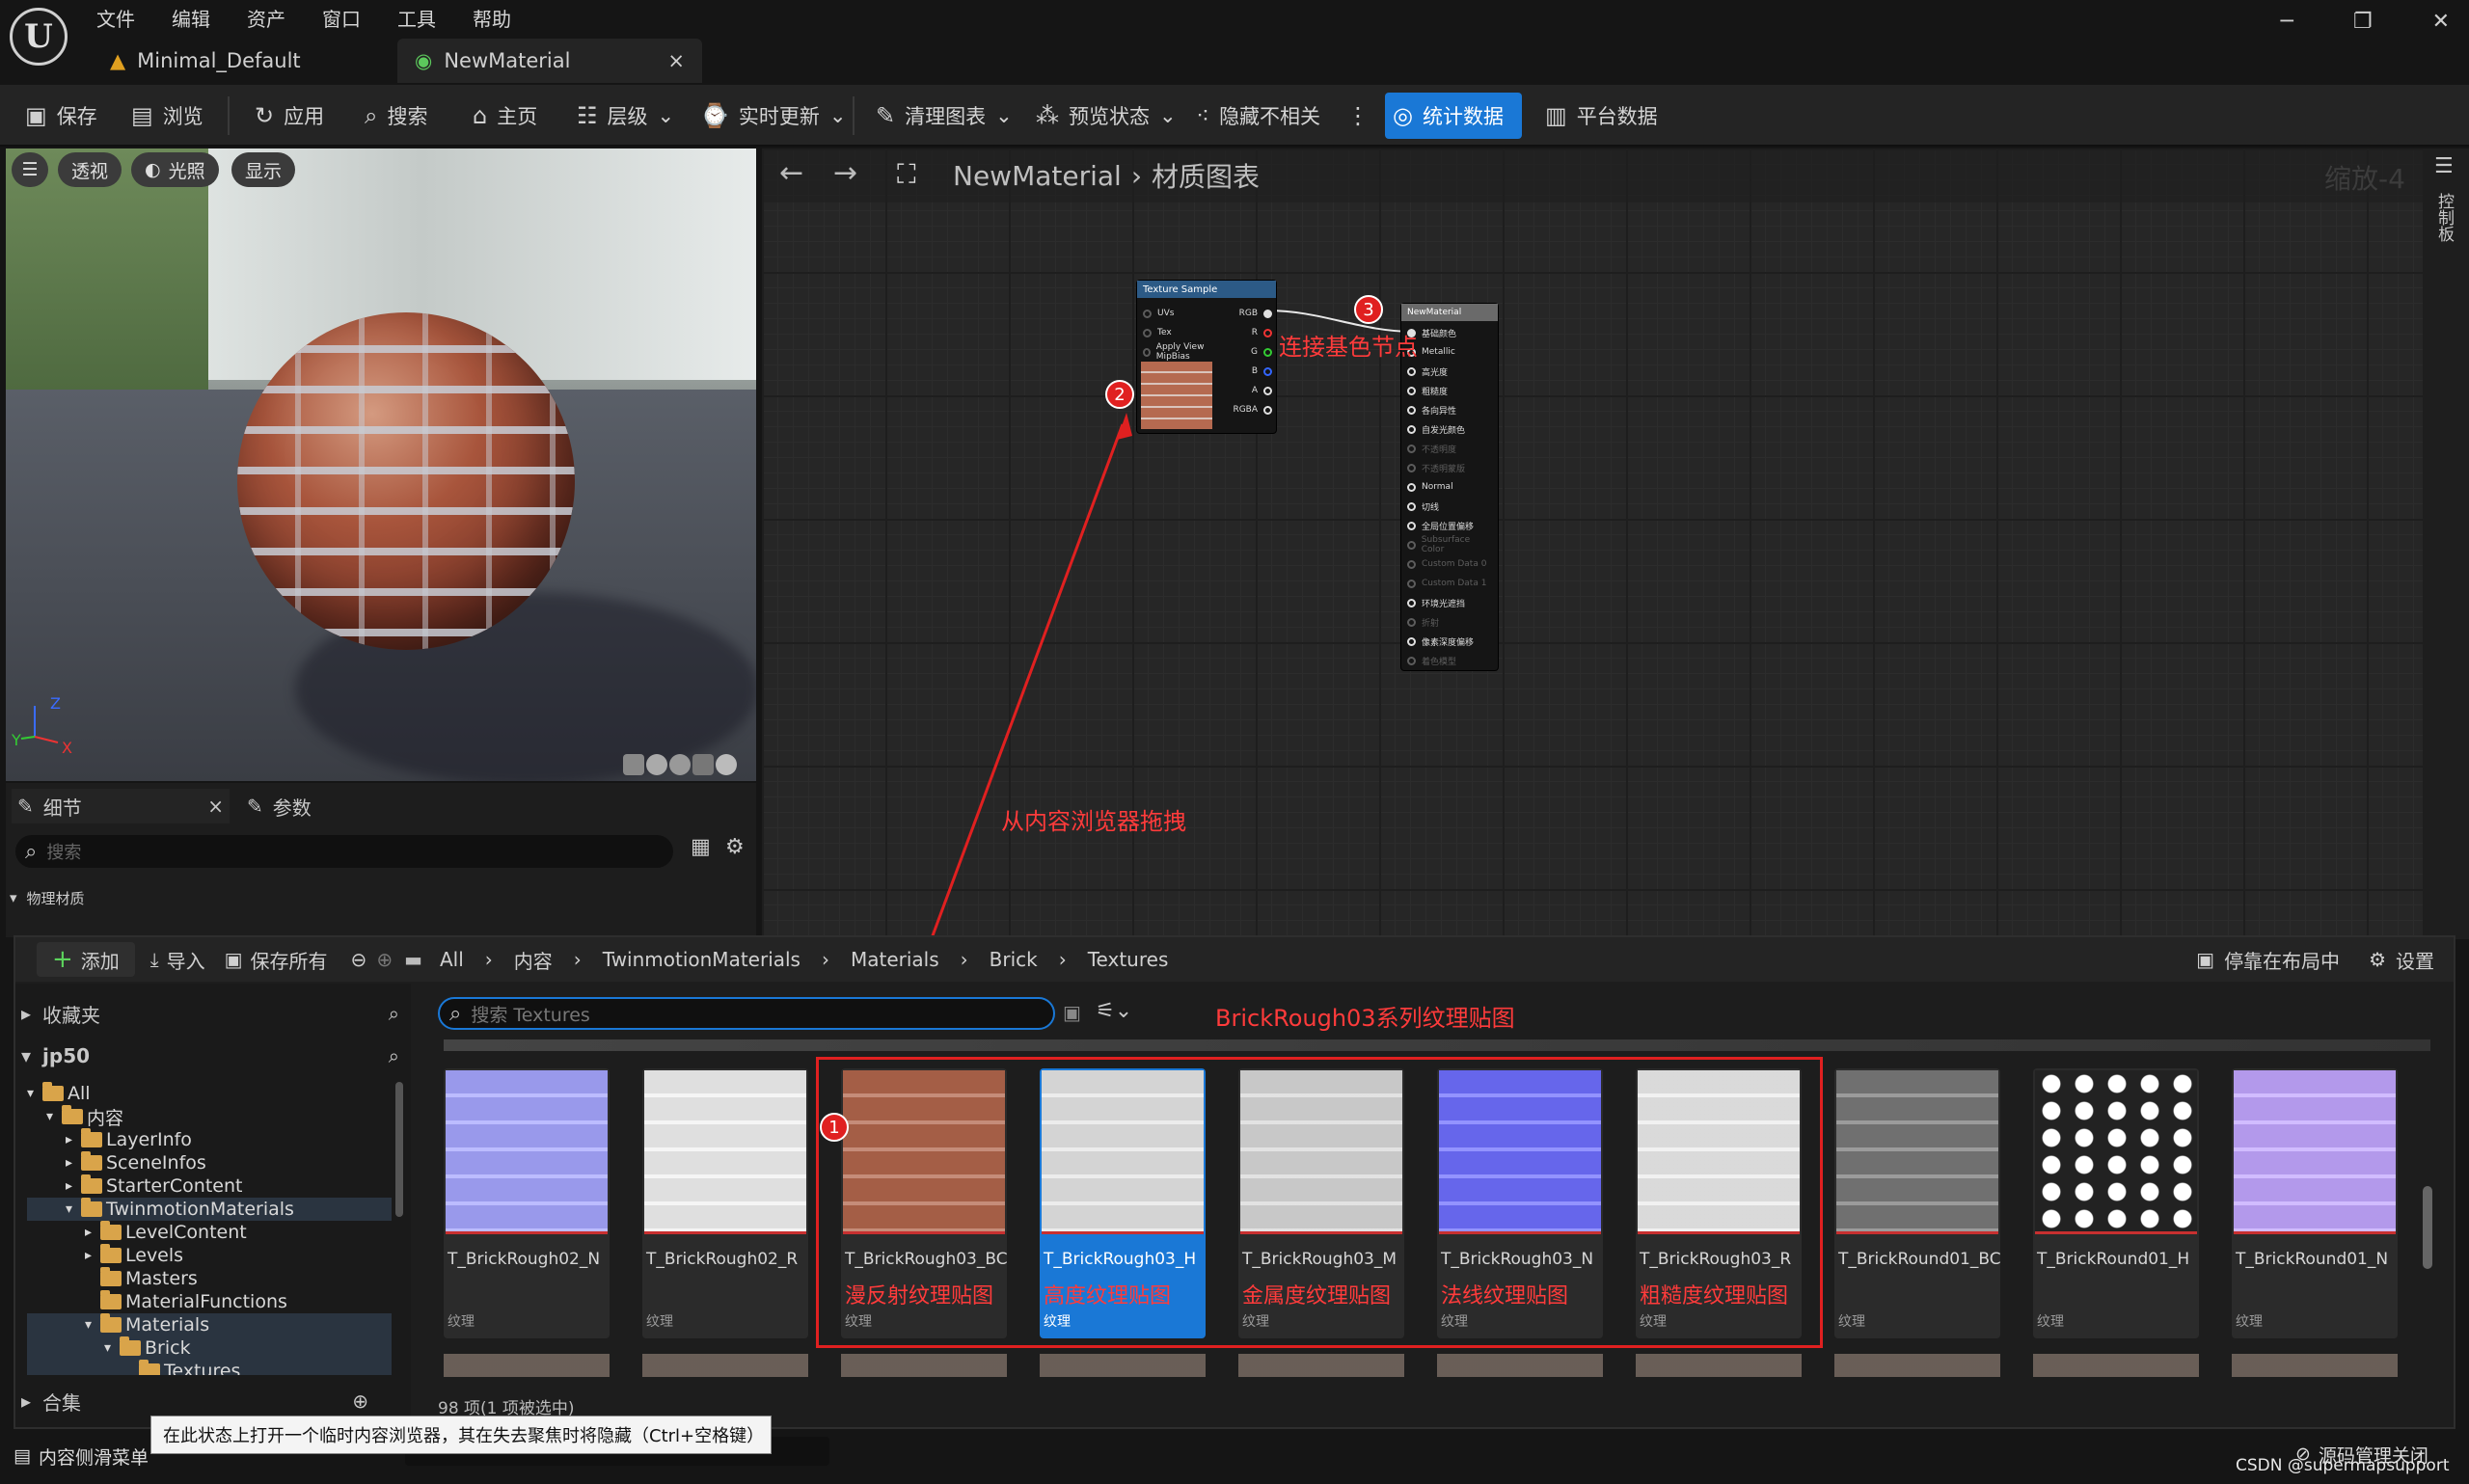  Describe the element at coordinates (505, 116) in the screenshot. I see `home-button: ⌂ 主页` at that location.